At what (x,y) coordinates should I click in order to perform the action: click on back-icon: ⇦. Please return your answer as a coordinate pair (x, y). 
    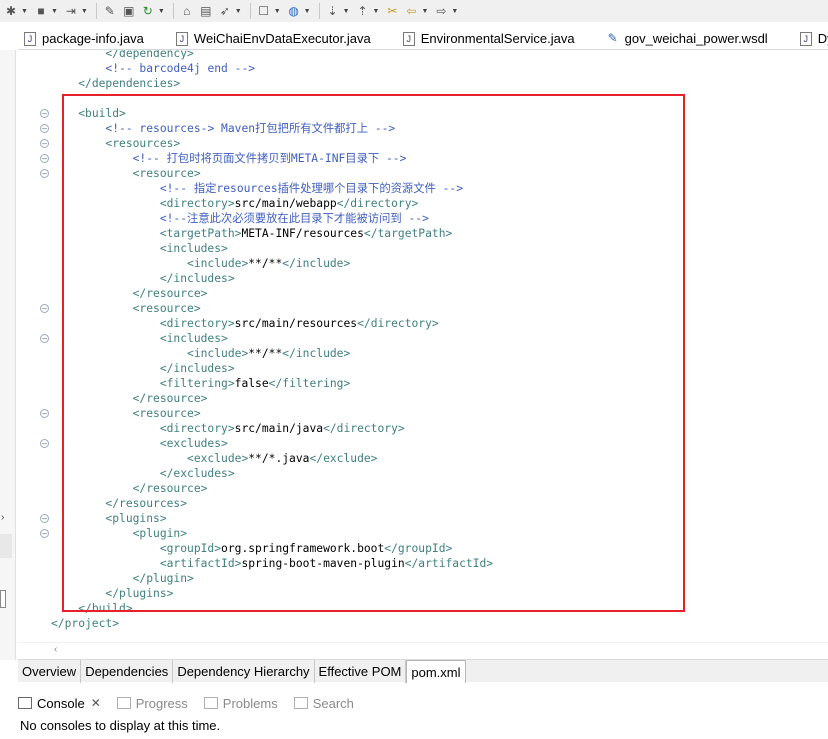
    Looking at the image, I should click on (411, 11).